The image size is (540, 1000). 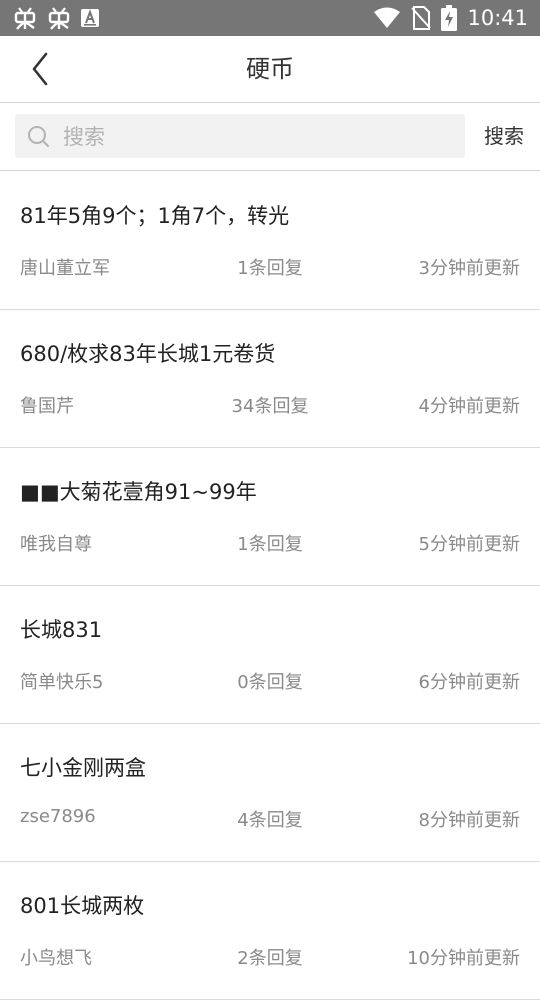 I want to click on post-meta: 唐山董立军 1条回复 3分钟前更新, so click(x=270, y=267).